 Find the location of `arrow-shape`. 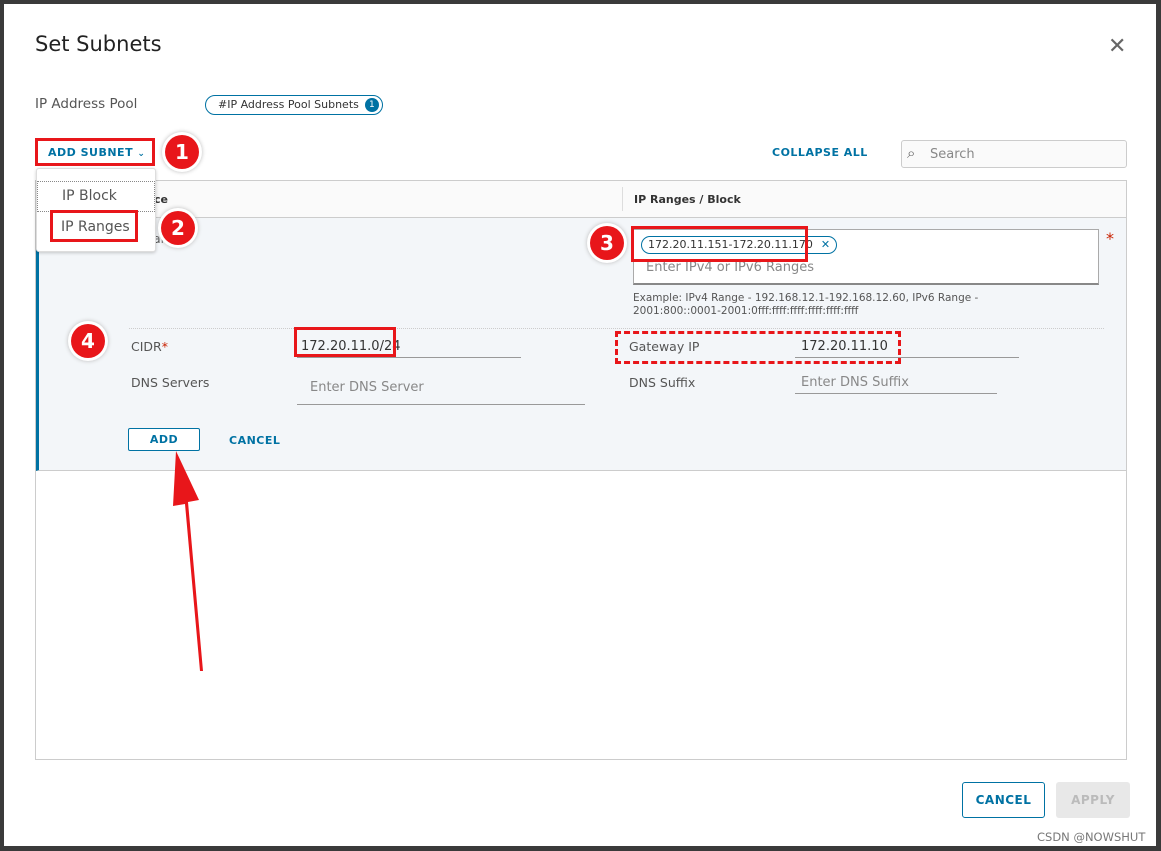

arrow-shape is located at coordinates (188, 561).